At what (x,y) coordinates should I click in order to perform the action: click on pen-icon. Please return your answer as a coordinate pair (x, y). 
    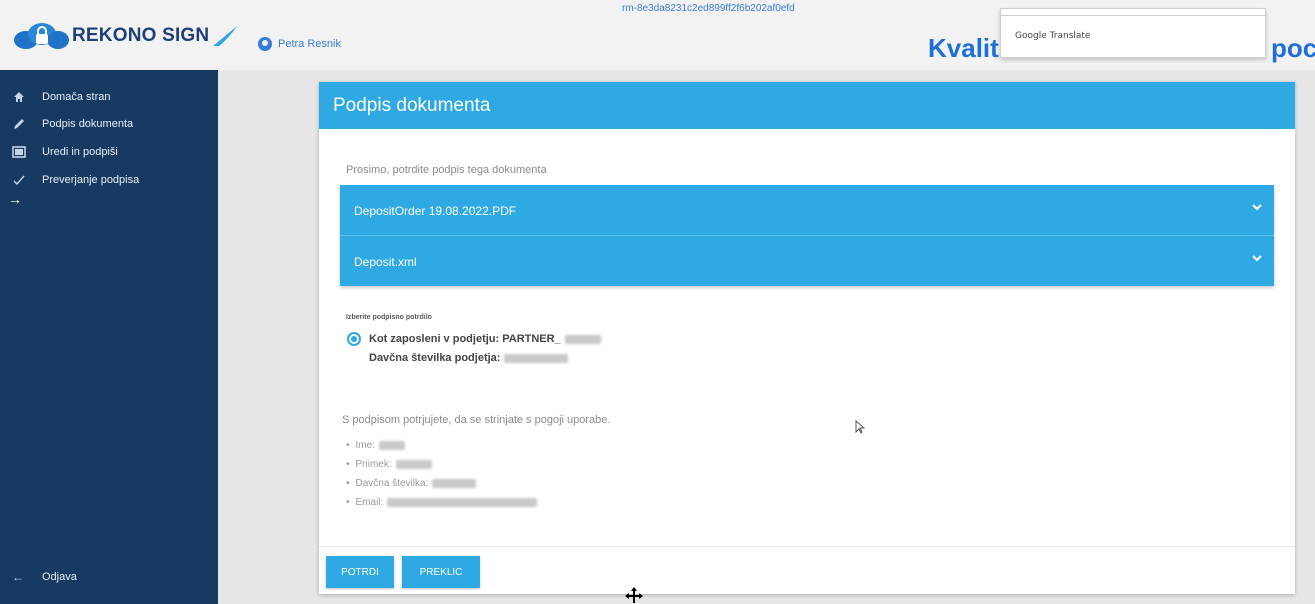
    Looking at the image, I should click on (19, 124).